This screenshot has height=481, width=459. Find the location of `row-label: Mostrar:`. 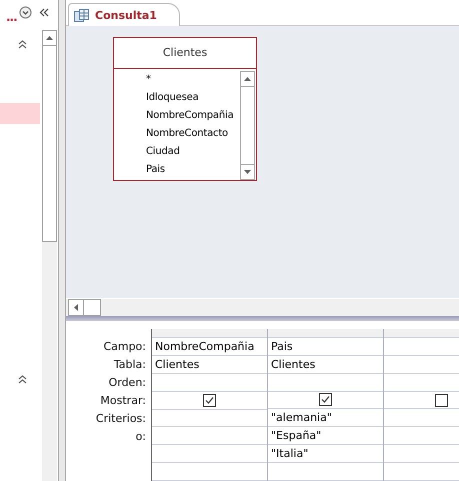

row-label: Mostrar: is located at coordinates (123, 401).